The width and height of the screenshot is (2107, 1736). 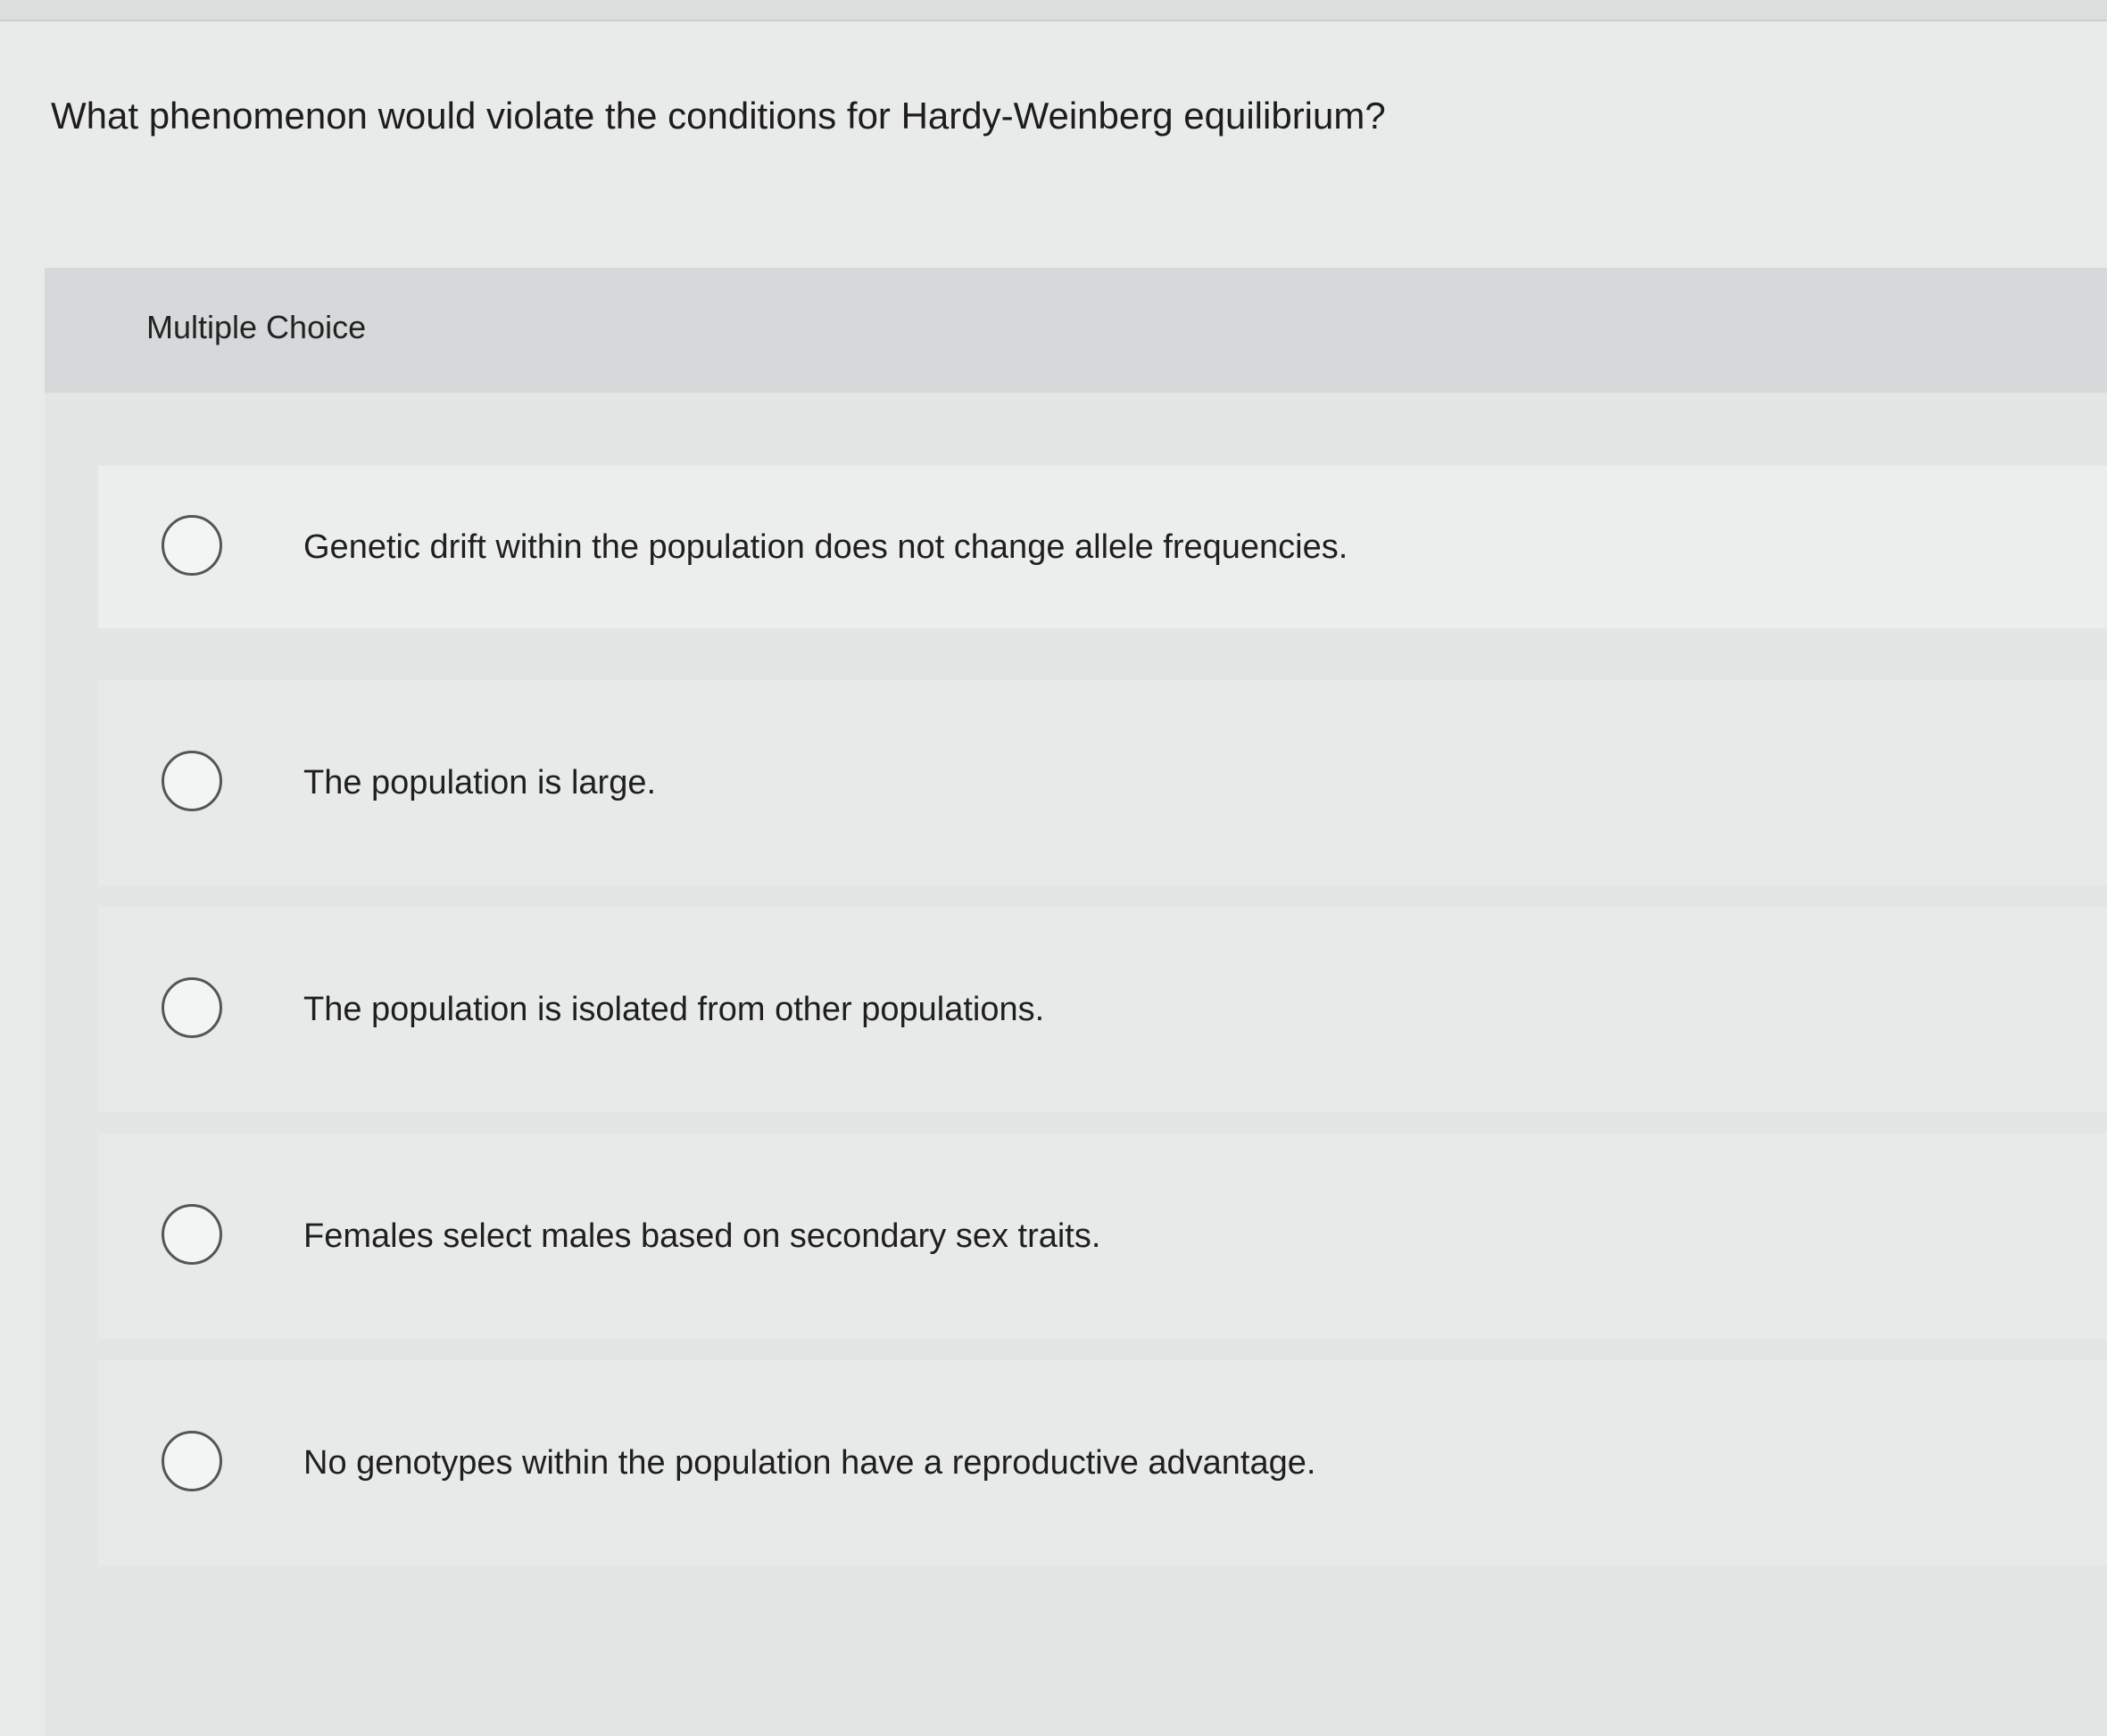 What do you see at coordinates (1102, 782) in the screenshot?
I see `option-2: The population is large.` at bounding box center [1102, 782].